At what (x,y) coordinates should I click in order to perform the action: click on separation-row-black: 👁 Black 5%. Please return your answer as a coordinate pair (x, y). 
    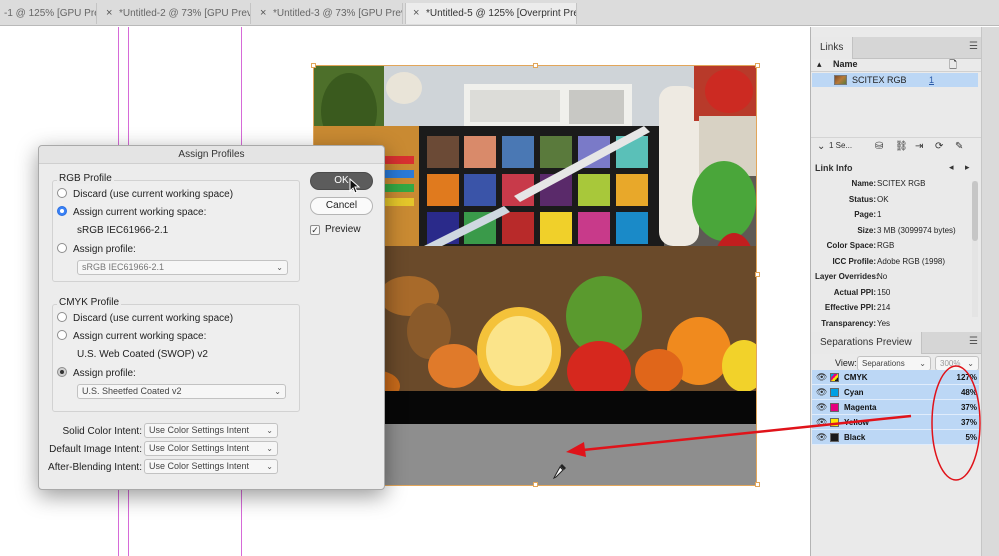
    Looking at the image, I should click on (895, 437).